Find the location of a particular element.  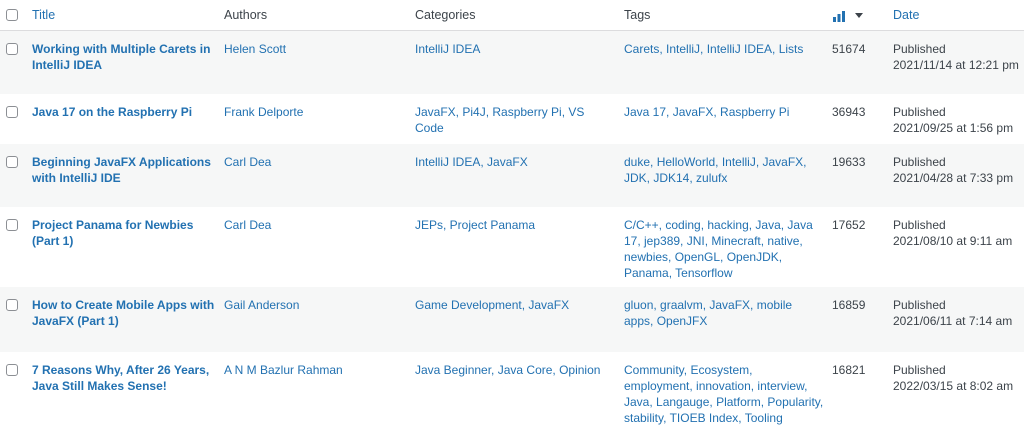

author-link: Gail Anderson is located at coordinates (314, 305).